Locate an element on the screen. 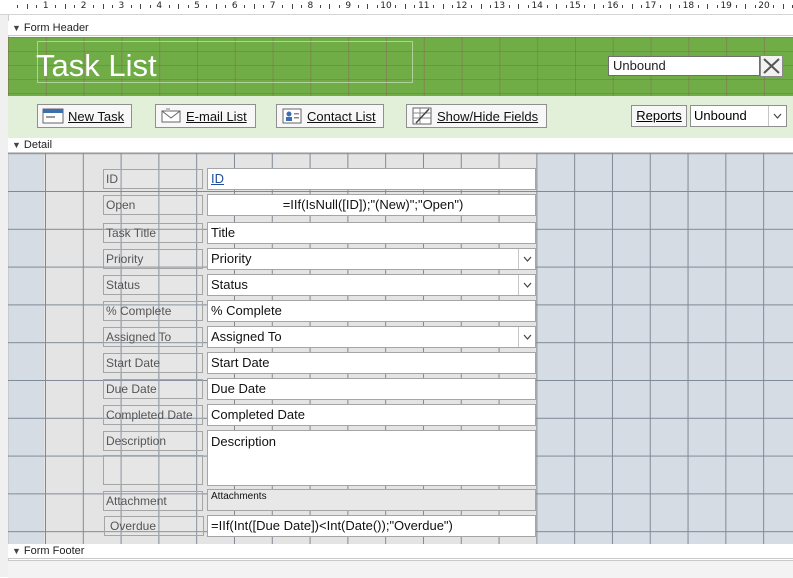 This screenshot has height=578, width=793. form-header-label: Form Header is located at coordinates (56, 28).